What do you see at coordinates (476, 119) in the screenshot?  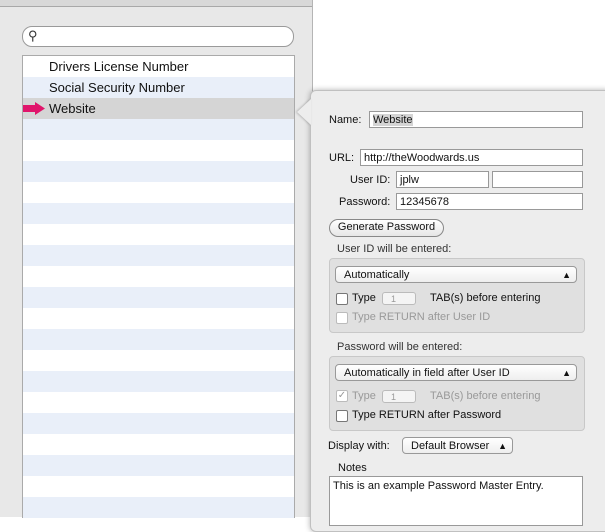 I see `name-field: Website` at bounding box center [476, 119].